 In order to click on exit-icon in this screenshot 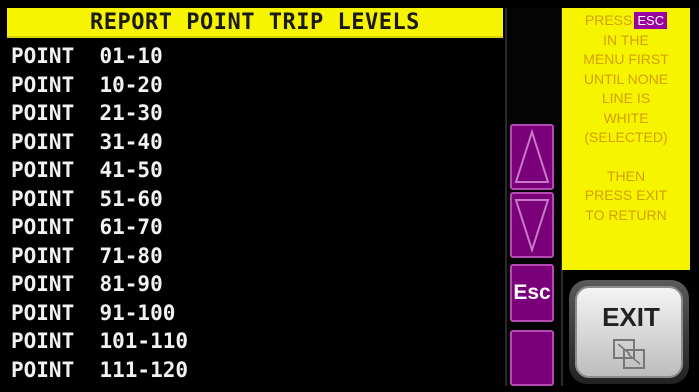, I will do `click(629, 354)`.